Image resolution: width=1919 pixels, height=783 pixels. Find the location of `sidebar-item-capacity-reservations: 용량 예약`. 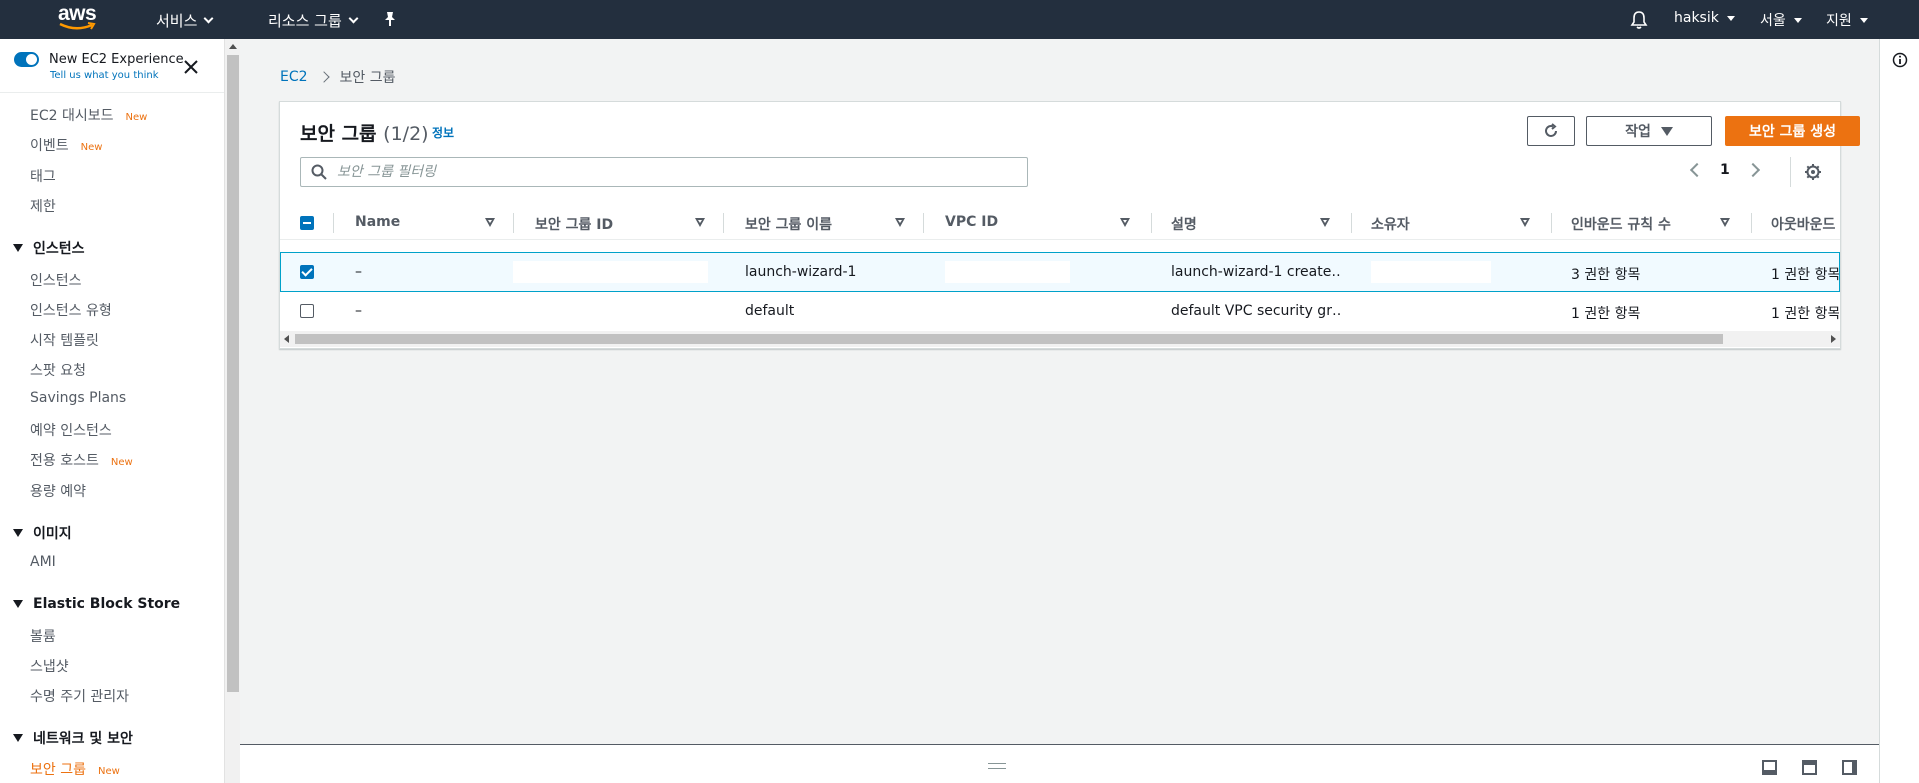

sidebar-item-capacity-reservations: 용량 예약 is located at coordinates (58, 491).